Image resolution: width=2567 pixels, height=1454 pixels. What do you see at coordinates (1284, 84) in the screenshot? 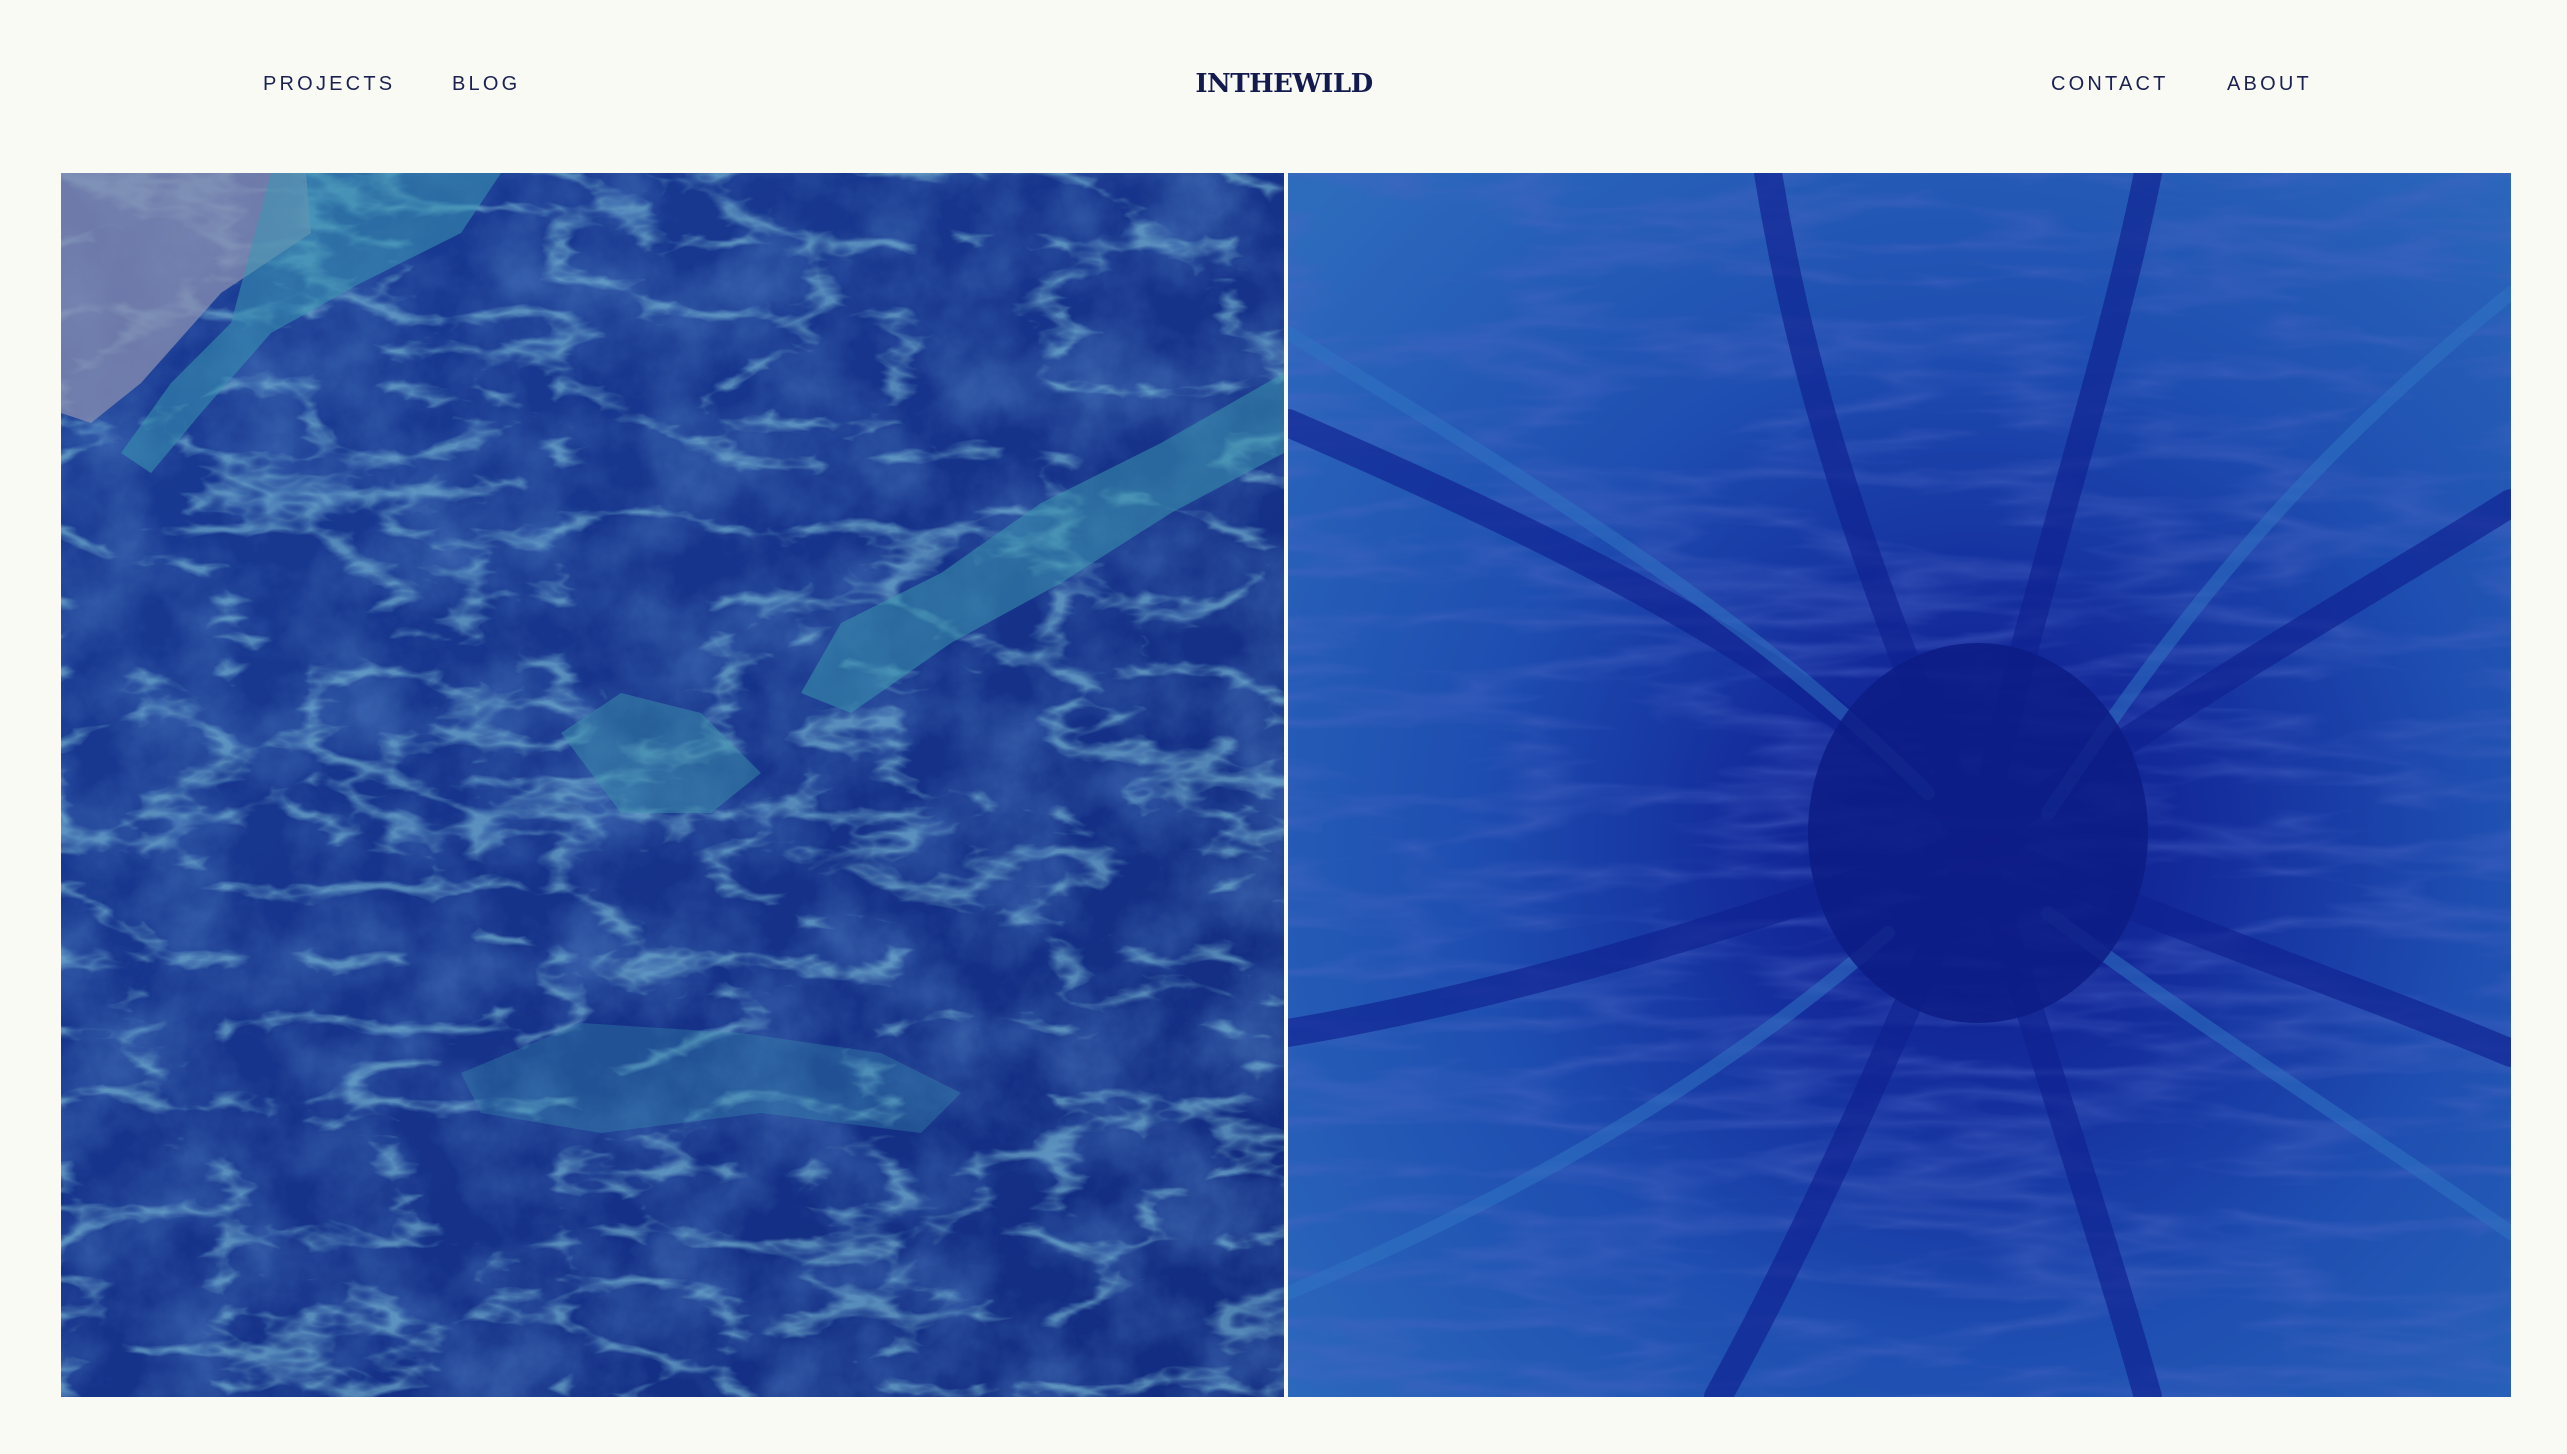
I see `site-logo: INTHEWILD` at bounding box center [1284, 84].